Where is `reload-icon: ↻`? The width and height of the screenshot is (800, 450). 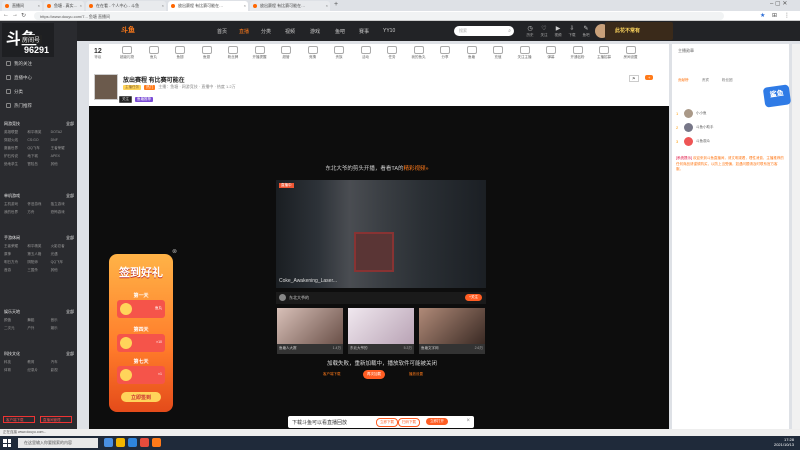
reload-icon: ↻ is located at coordinates (23, 15).